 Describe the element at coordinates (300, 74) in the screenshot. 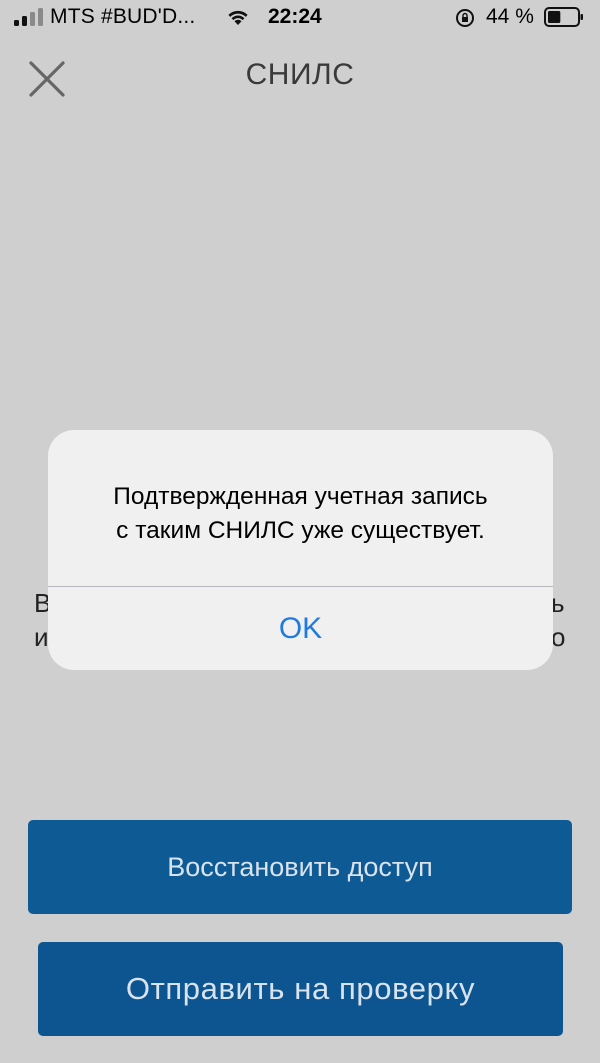

I see `page-title: СНИЛС` at that location.